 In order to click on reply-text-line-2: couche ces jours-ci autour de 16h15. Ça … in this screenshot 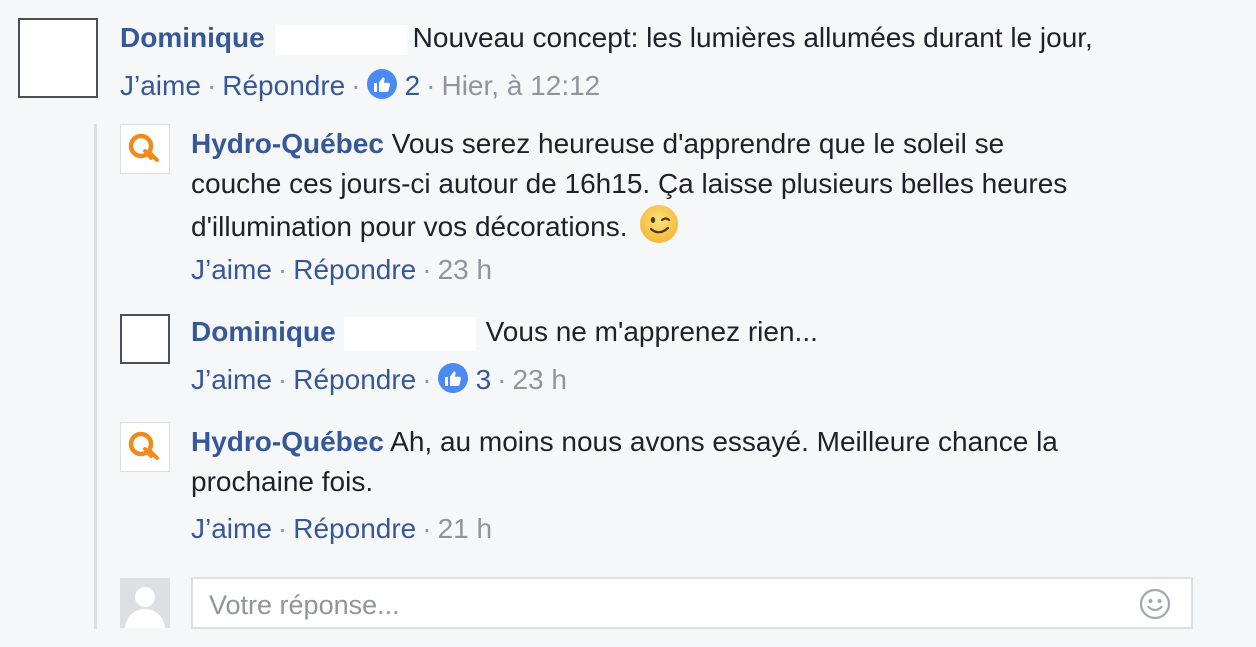, I will do `click(629, 183)`.